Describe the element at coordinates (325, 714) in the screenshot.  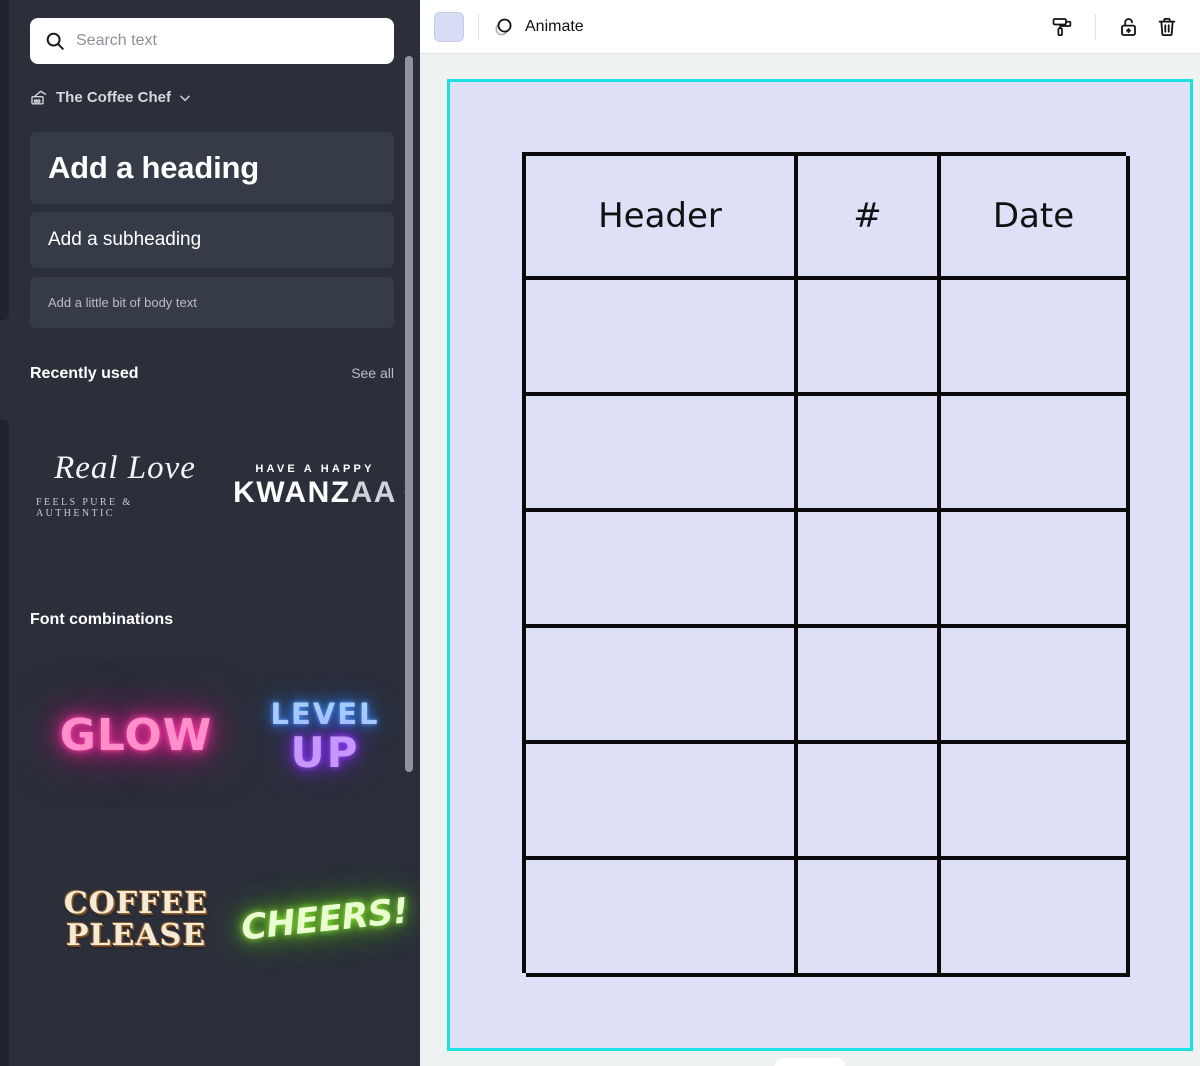
I see `font-combination-label-line1: LEVEL` at that location.